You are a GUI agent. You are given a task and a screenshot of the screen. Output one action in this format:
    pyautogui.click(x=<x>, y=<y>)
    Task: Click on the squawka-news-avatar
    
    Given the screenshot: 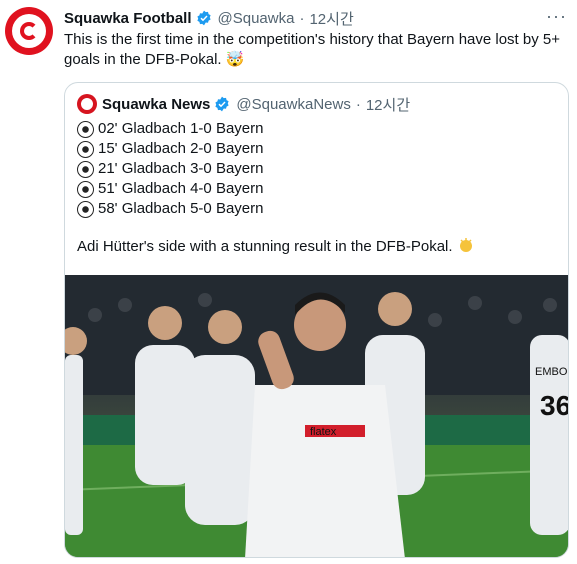 What is the action you would take?
    pyautogui.click(x=87, y=104)
    